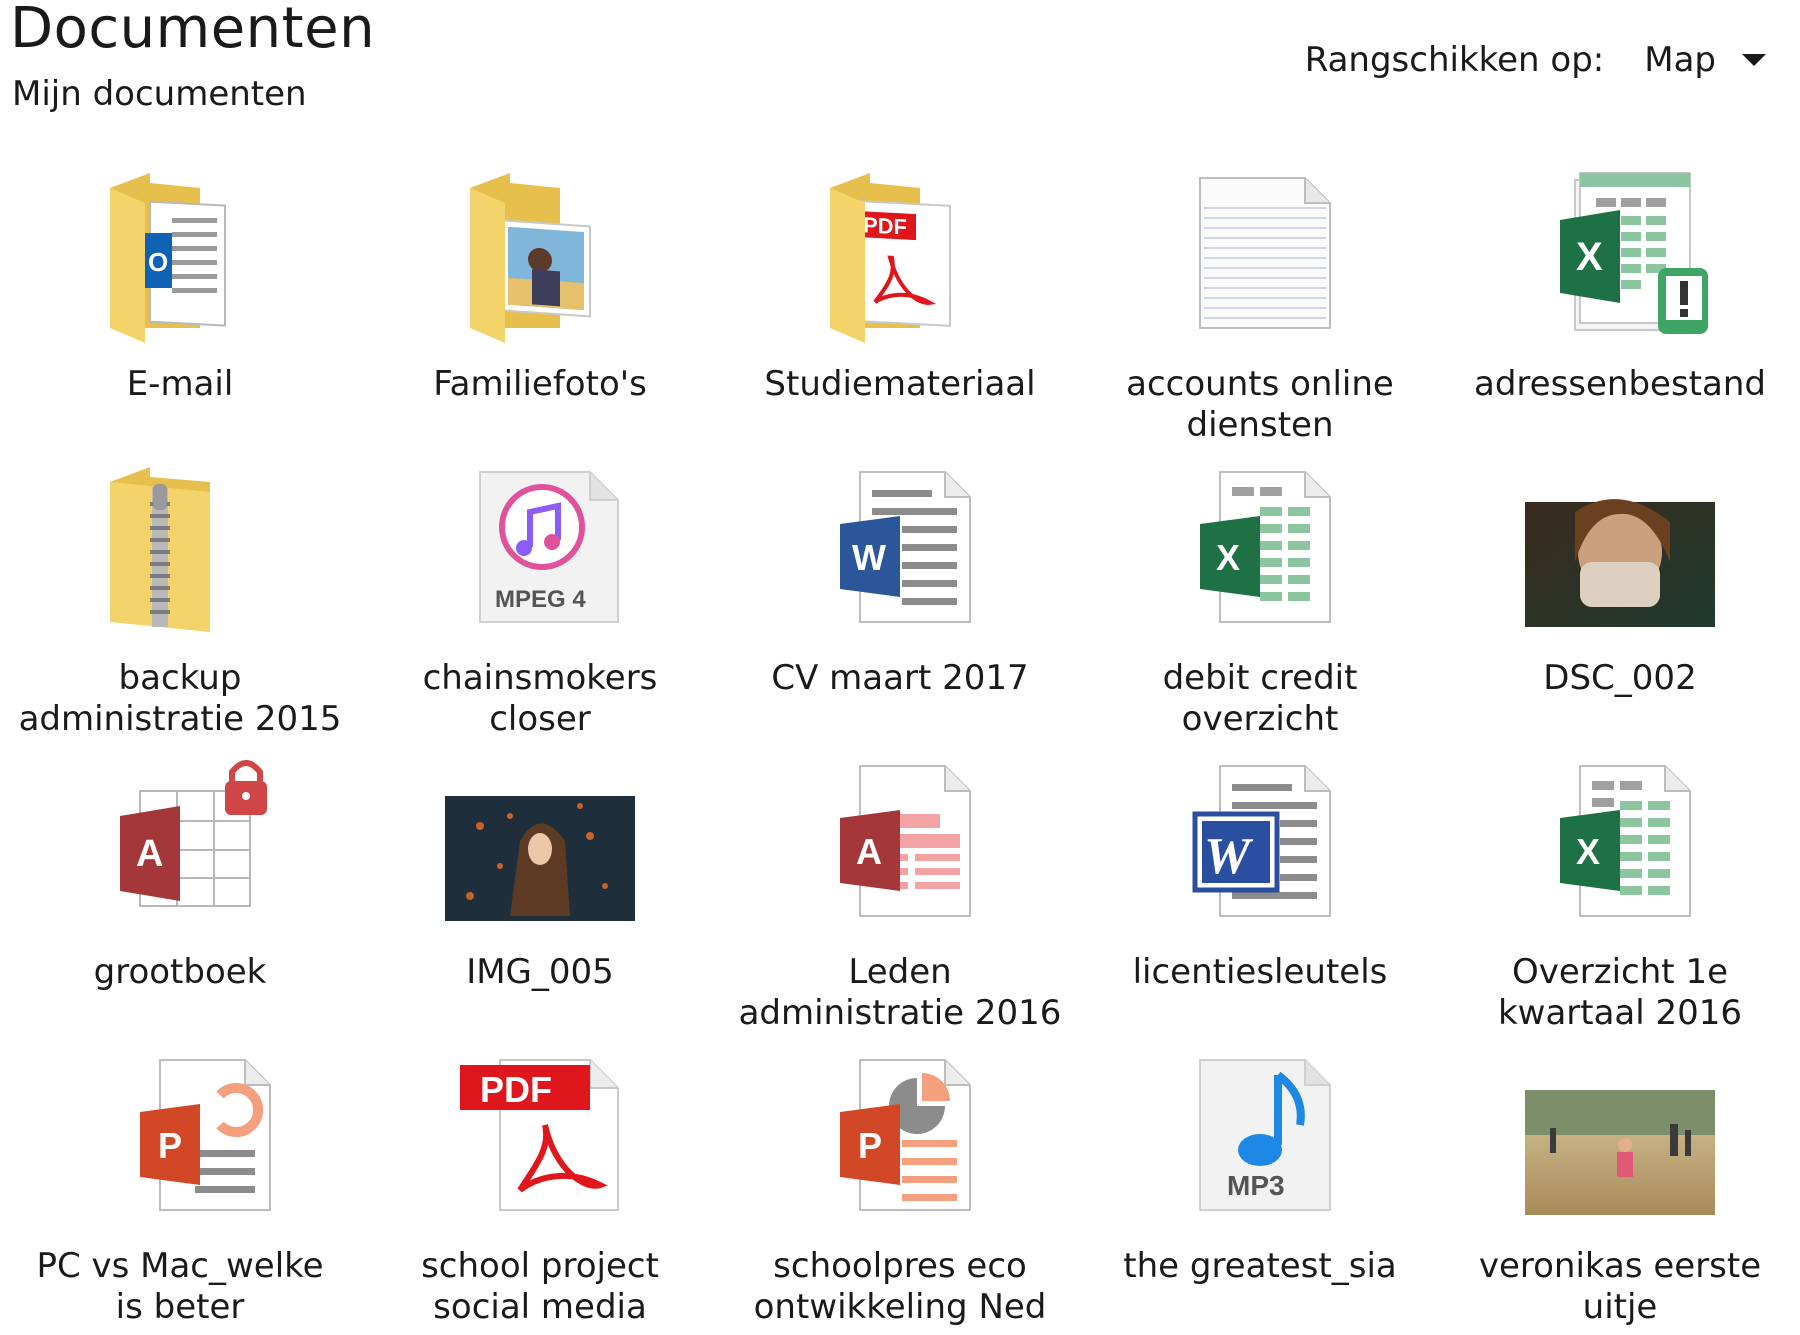  Describe the element at coordinates (540, 552) in the screenshot. I see `mpeg4-music-icon: MPEG 4` at that location.